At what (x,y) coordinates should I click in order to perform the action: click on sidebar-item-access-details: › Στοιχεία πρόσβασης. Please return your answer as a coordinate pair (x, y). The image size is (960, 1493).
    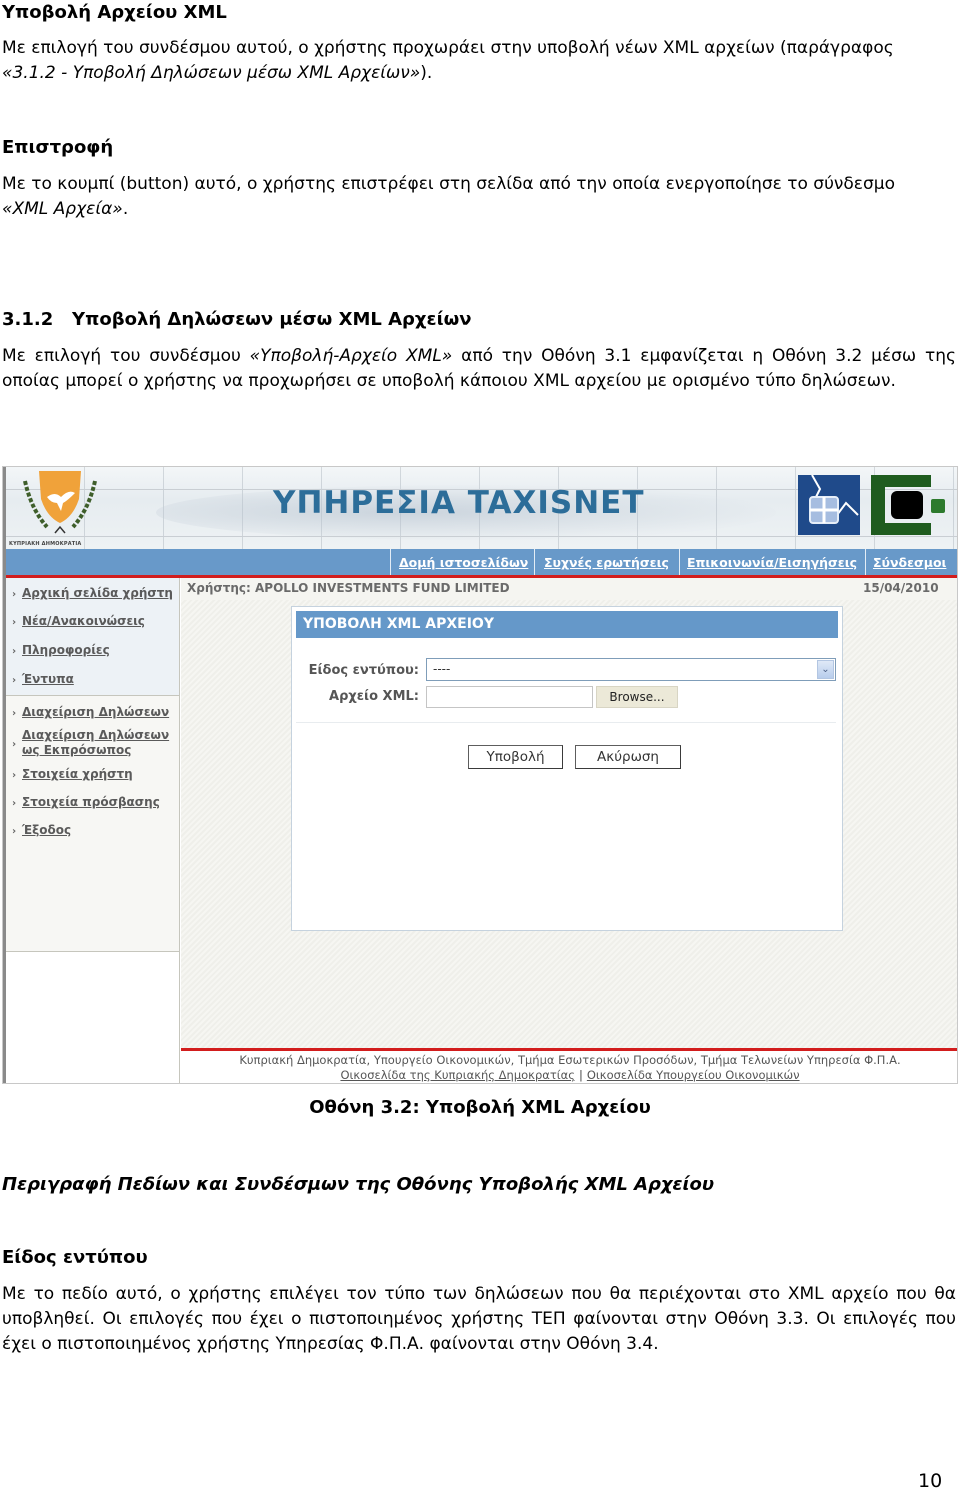
    Looking at the image, I should click on (86, 803).